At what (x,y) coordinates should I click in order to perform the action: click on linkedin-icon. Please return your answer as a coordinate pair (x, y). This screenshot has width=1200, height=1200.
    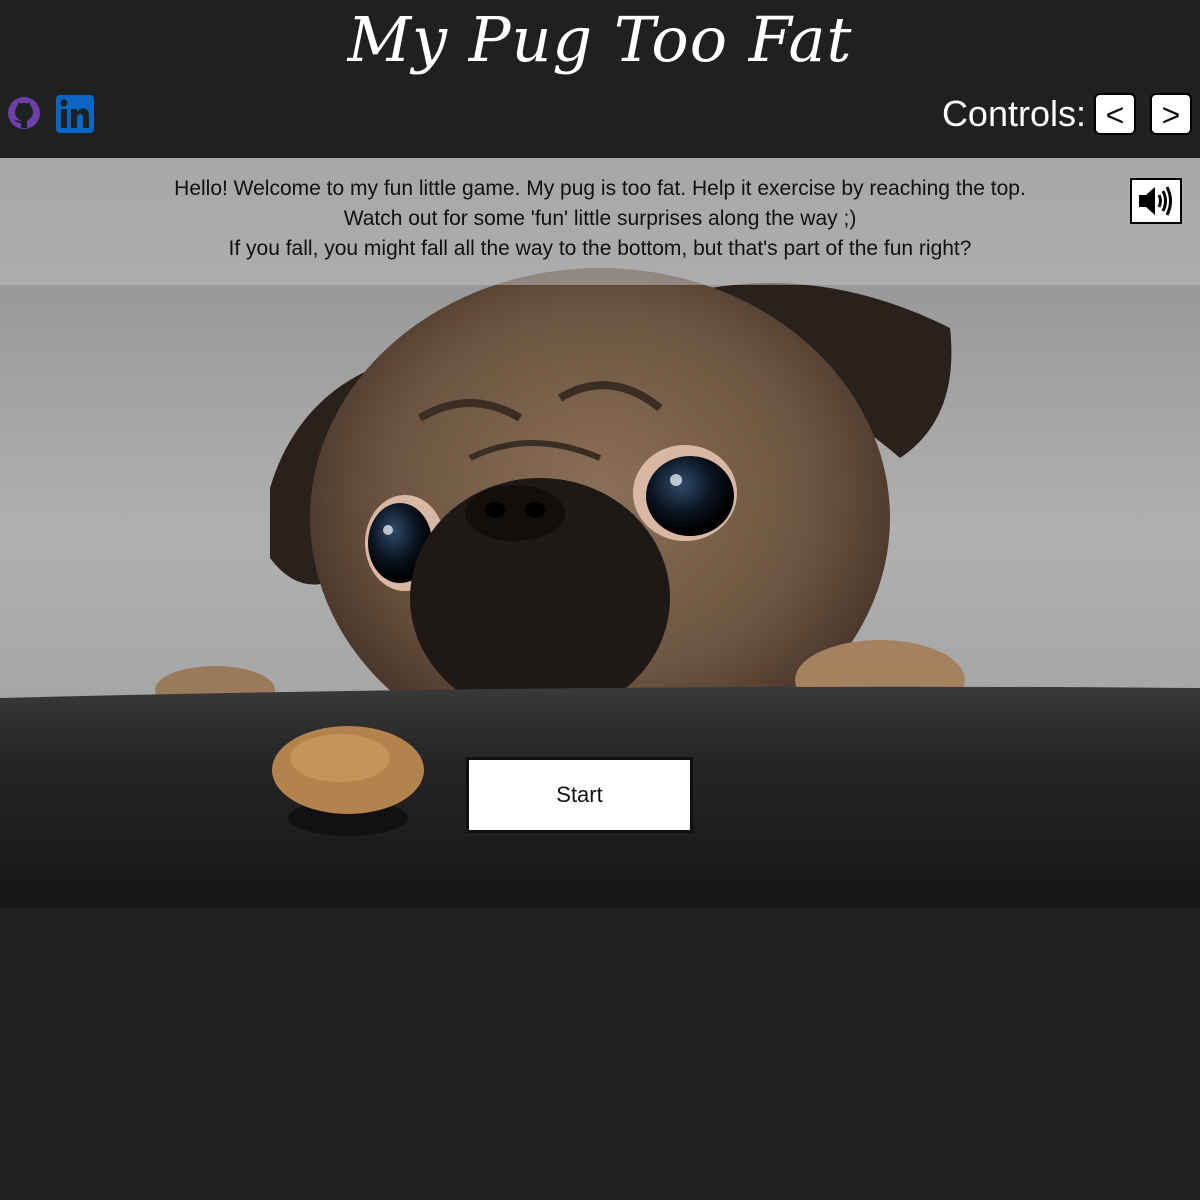
    Looking at the image, I should click on (75, 114).